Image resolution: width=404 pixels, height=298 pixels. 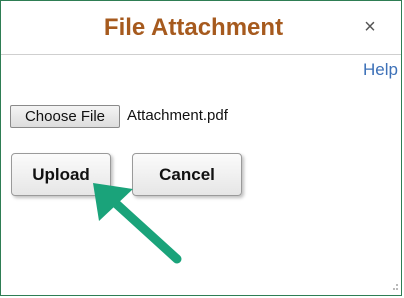 I want to click on resize-grip-icon, so click(x=394, y=286).